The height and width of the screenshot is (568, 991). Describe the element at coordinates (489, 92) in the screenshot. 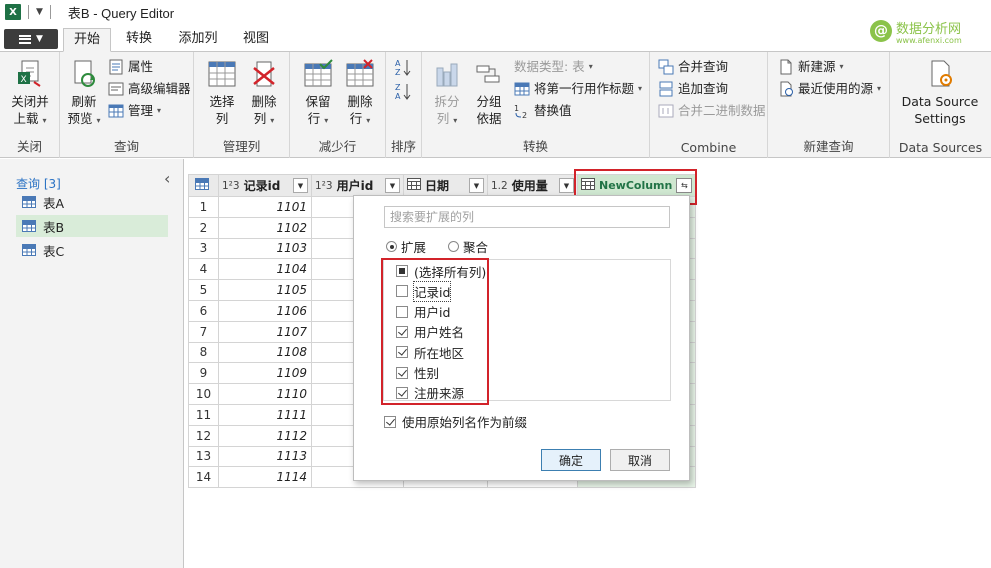

I see `group-by-button: 分组 依据` at that location.